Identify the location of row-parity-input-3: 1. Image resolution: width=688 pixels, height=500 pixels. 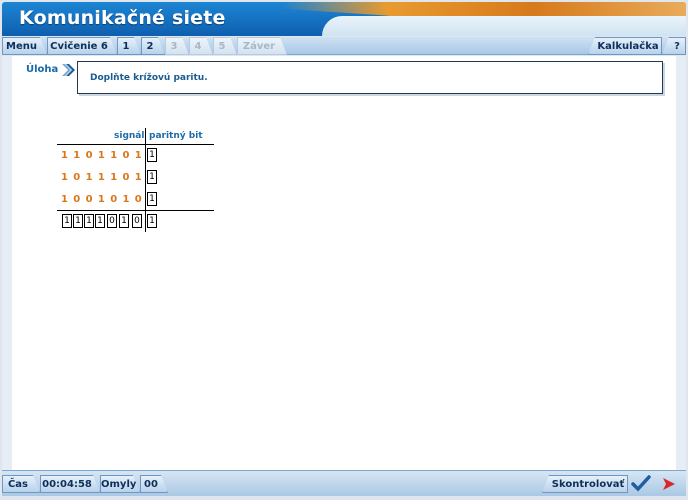
(152, 199).